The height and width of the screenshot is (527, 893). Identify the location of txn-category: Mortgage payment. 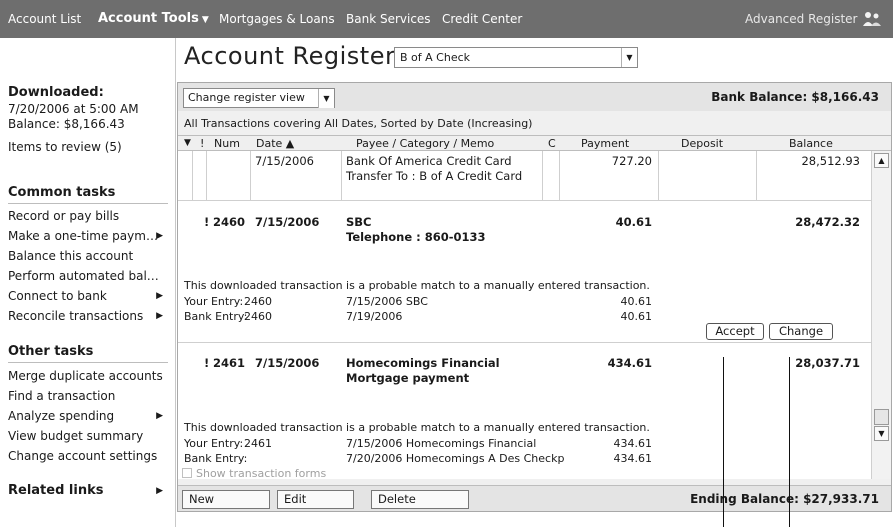
(408, 378).